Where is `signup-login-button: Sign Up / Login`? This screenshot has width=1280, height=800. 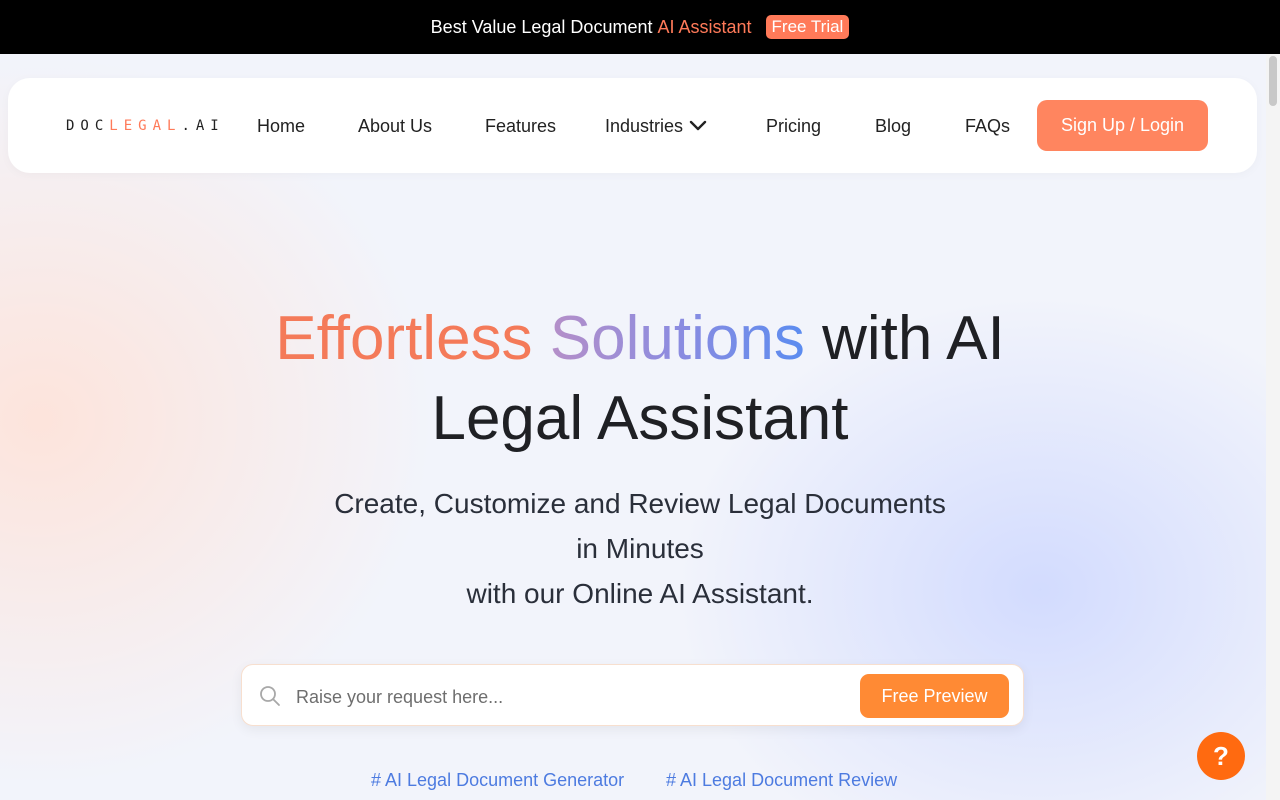 signup-login-button: Sign Up / Login is located at coordinates (1122, 125).